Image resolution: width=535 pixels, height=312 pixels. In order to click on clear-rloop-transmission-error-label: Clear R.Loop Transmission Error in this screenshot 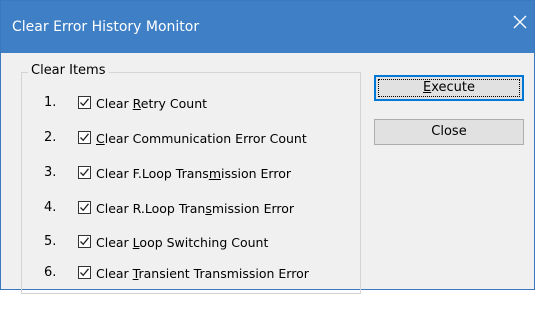, I will do `click(195, 208)`.